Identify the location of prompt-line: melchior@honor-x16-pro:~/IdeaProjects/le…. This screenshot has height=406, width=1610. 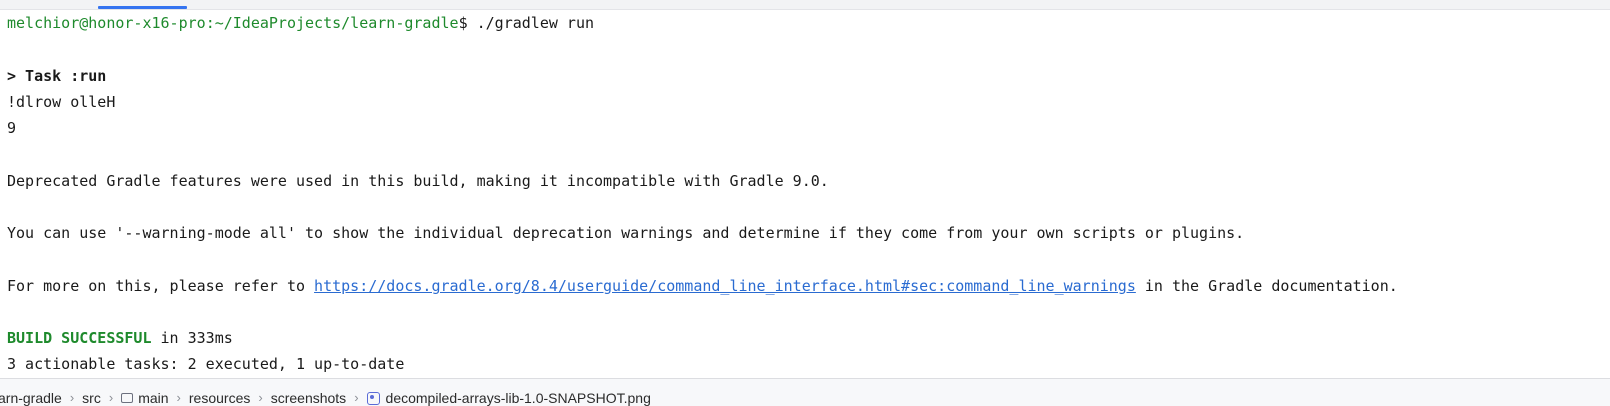
(300, 23).